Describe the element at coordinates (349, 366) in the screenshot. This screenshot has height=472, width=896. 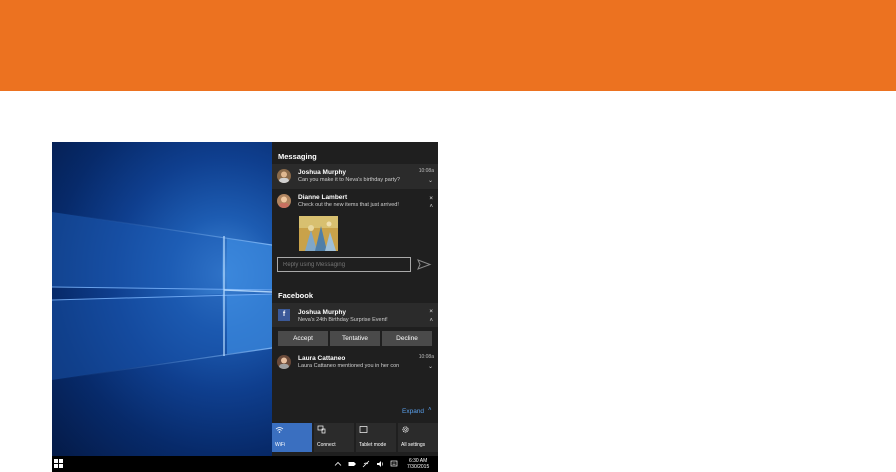
I see `notification-message: Laura Cattaneo mentioned you in her con` at that location.